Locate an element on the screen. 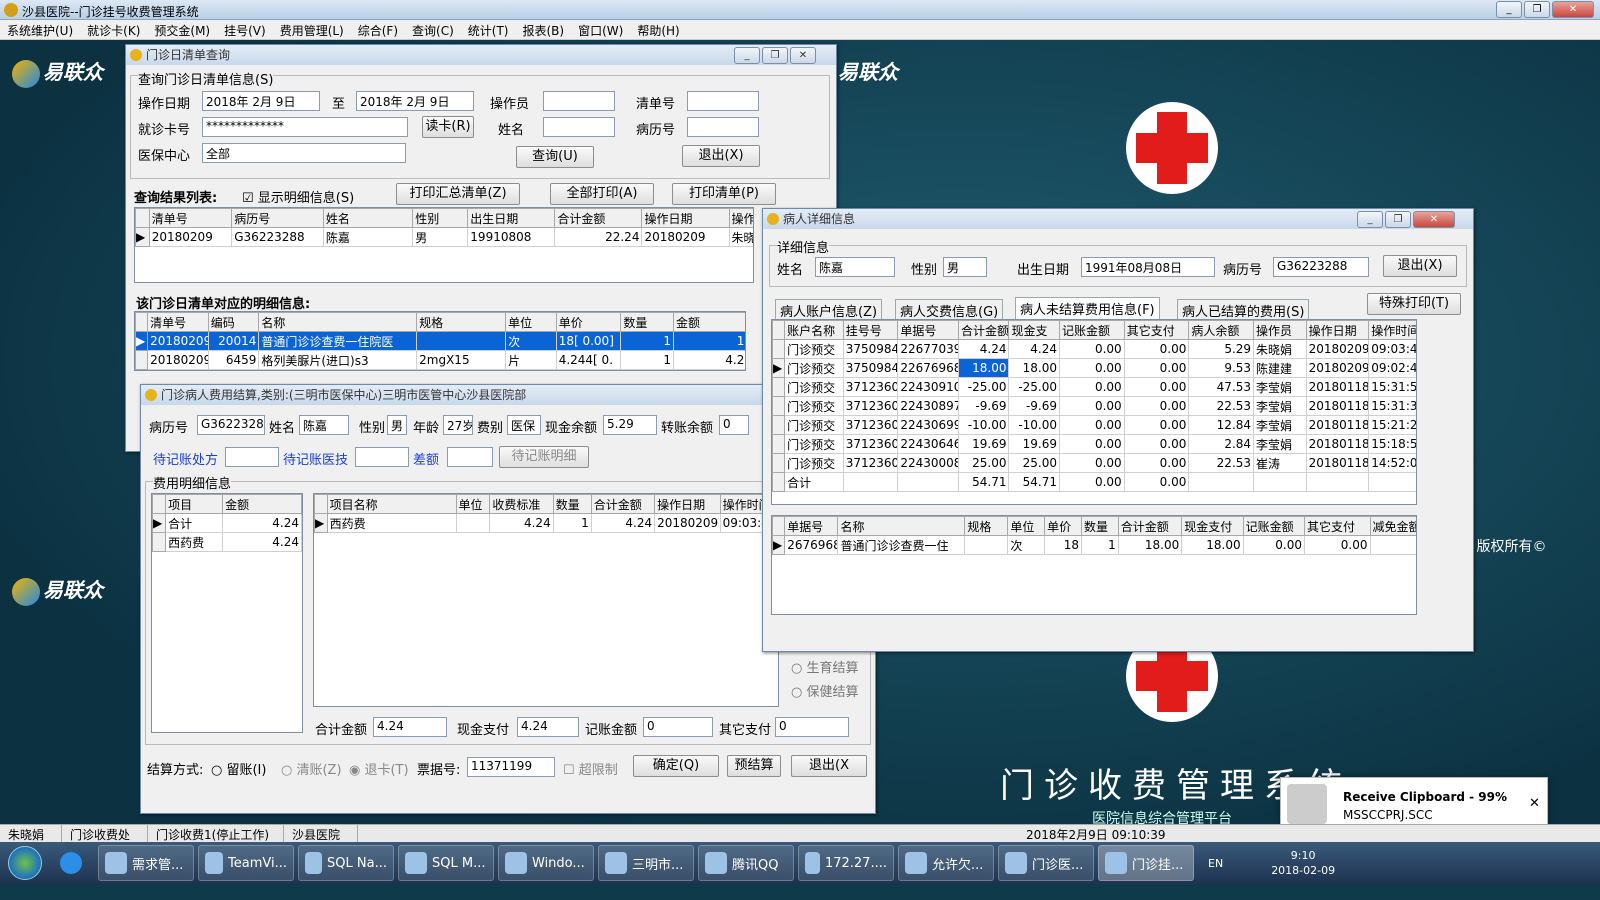  presettle-button: 预结算 is located at coordinates (754, 766).